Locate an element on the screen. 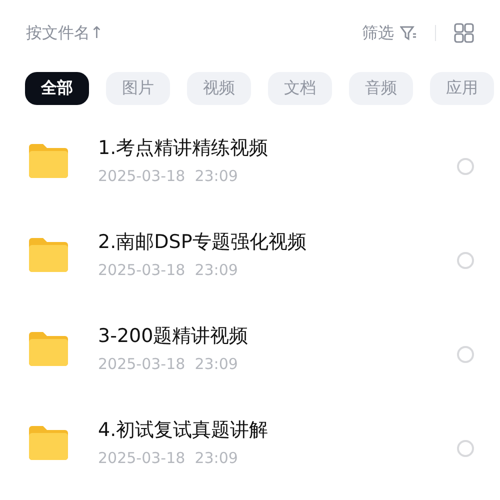 Image resolution: width=500 pixels, height=500 pixels. filter-icon is located at coordinates (408, 33).